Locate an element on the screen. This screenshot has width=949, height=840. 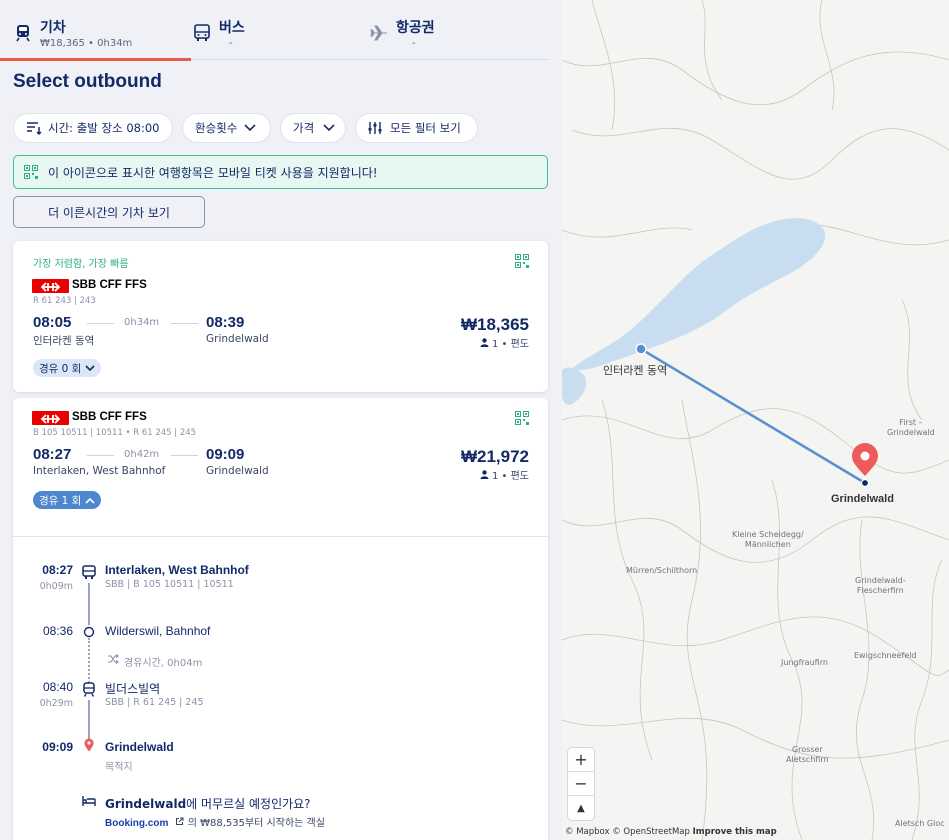
all-filters-label: 모든 필터 보기 is located at coordinates (425, 128).